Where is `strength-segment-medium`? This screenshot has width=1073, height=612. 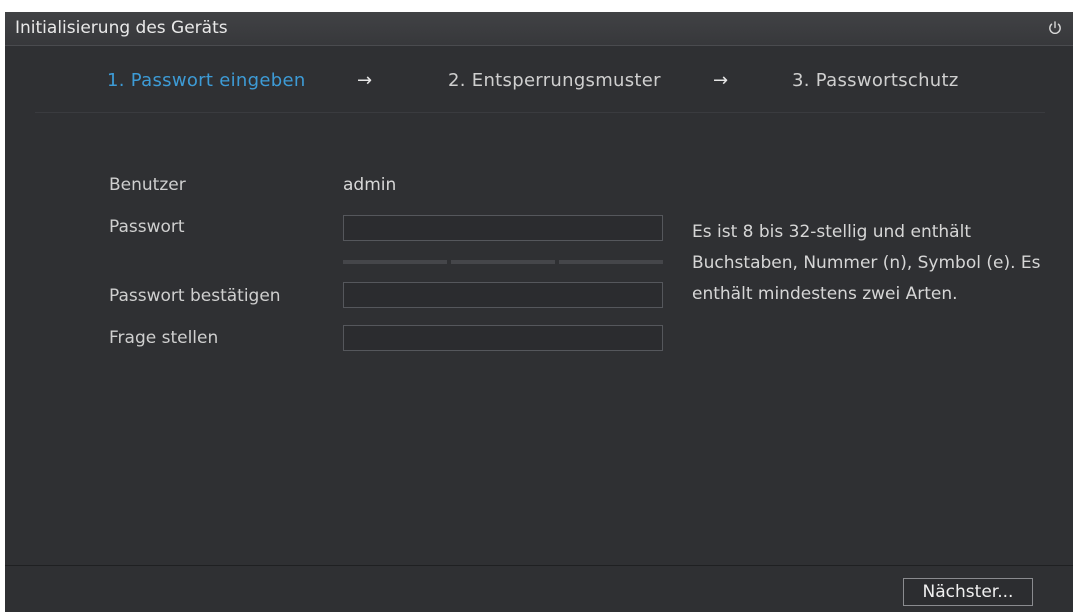
strength-segment-medium is located at coordinates (503, 262).